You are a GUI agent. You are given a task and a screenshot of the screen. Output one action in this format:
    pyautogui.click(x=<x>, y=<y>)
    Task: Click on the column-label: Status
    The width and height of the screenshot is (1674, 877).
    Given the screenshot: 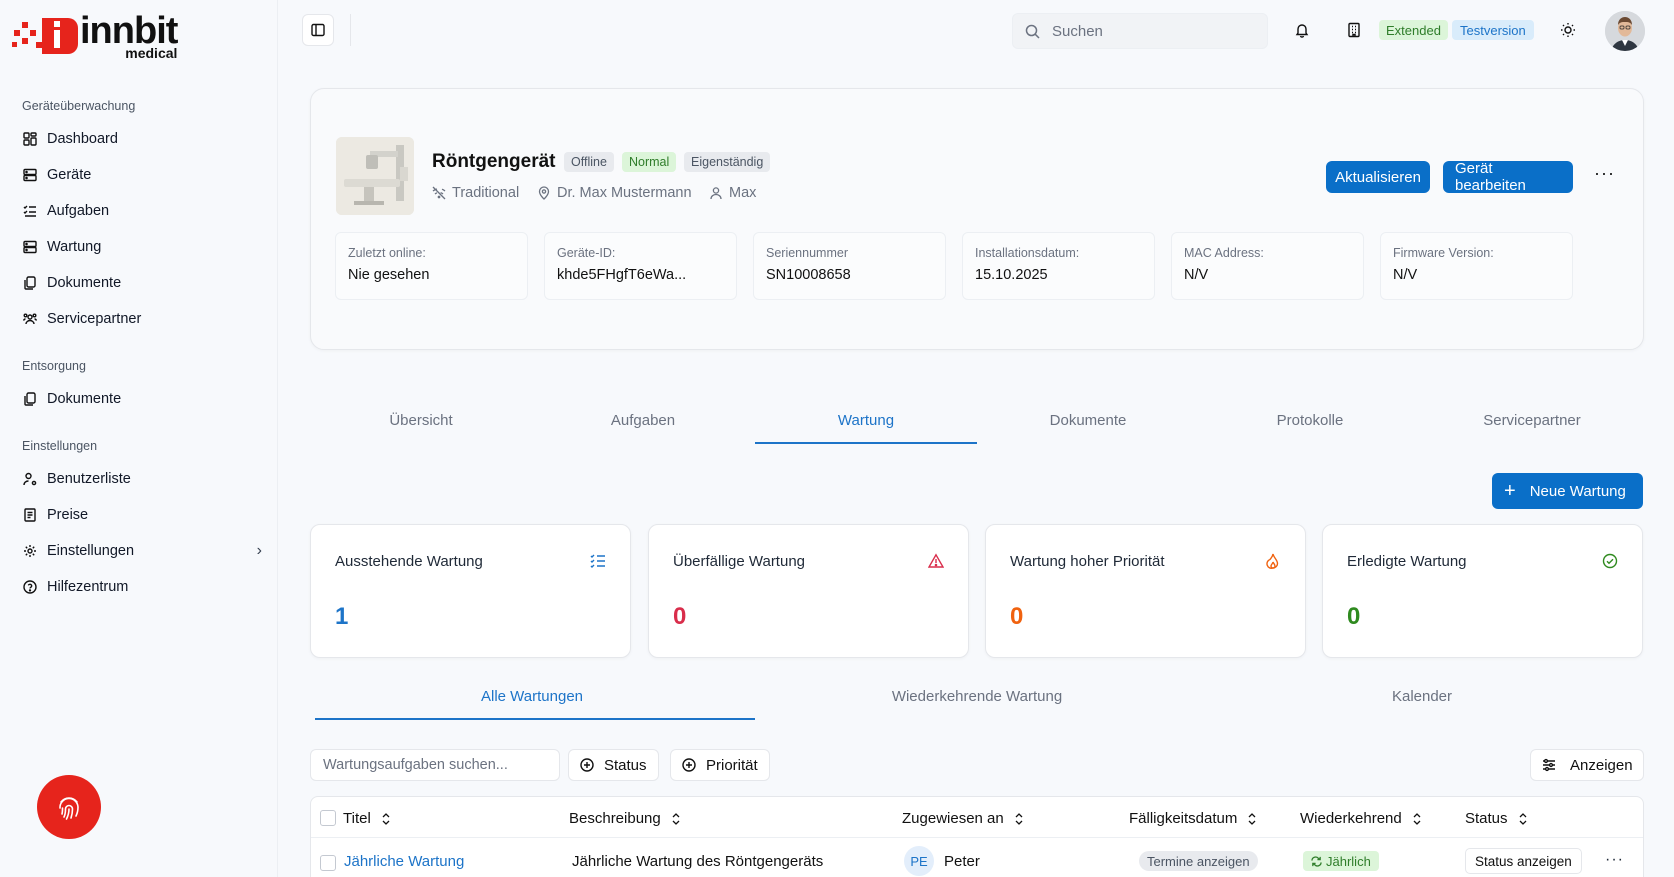 What is the action you would take?
    pyautogui.click(x=1486, y=818)
    